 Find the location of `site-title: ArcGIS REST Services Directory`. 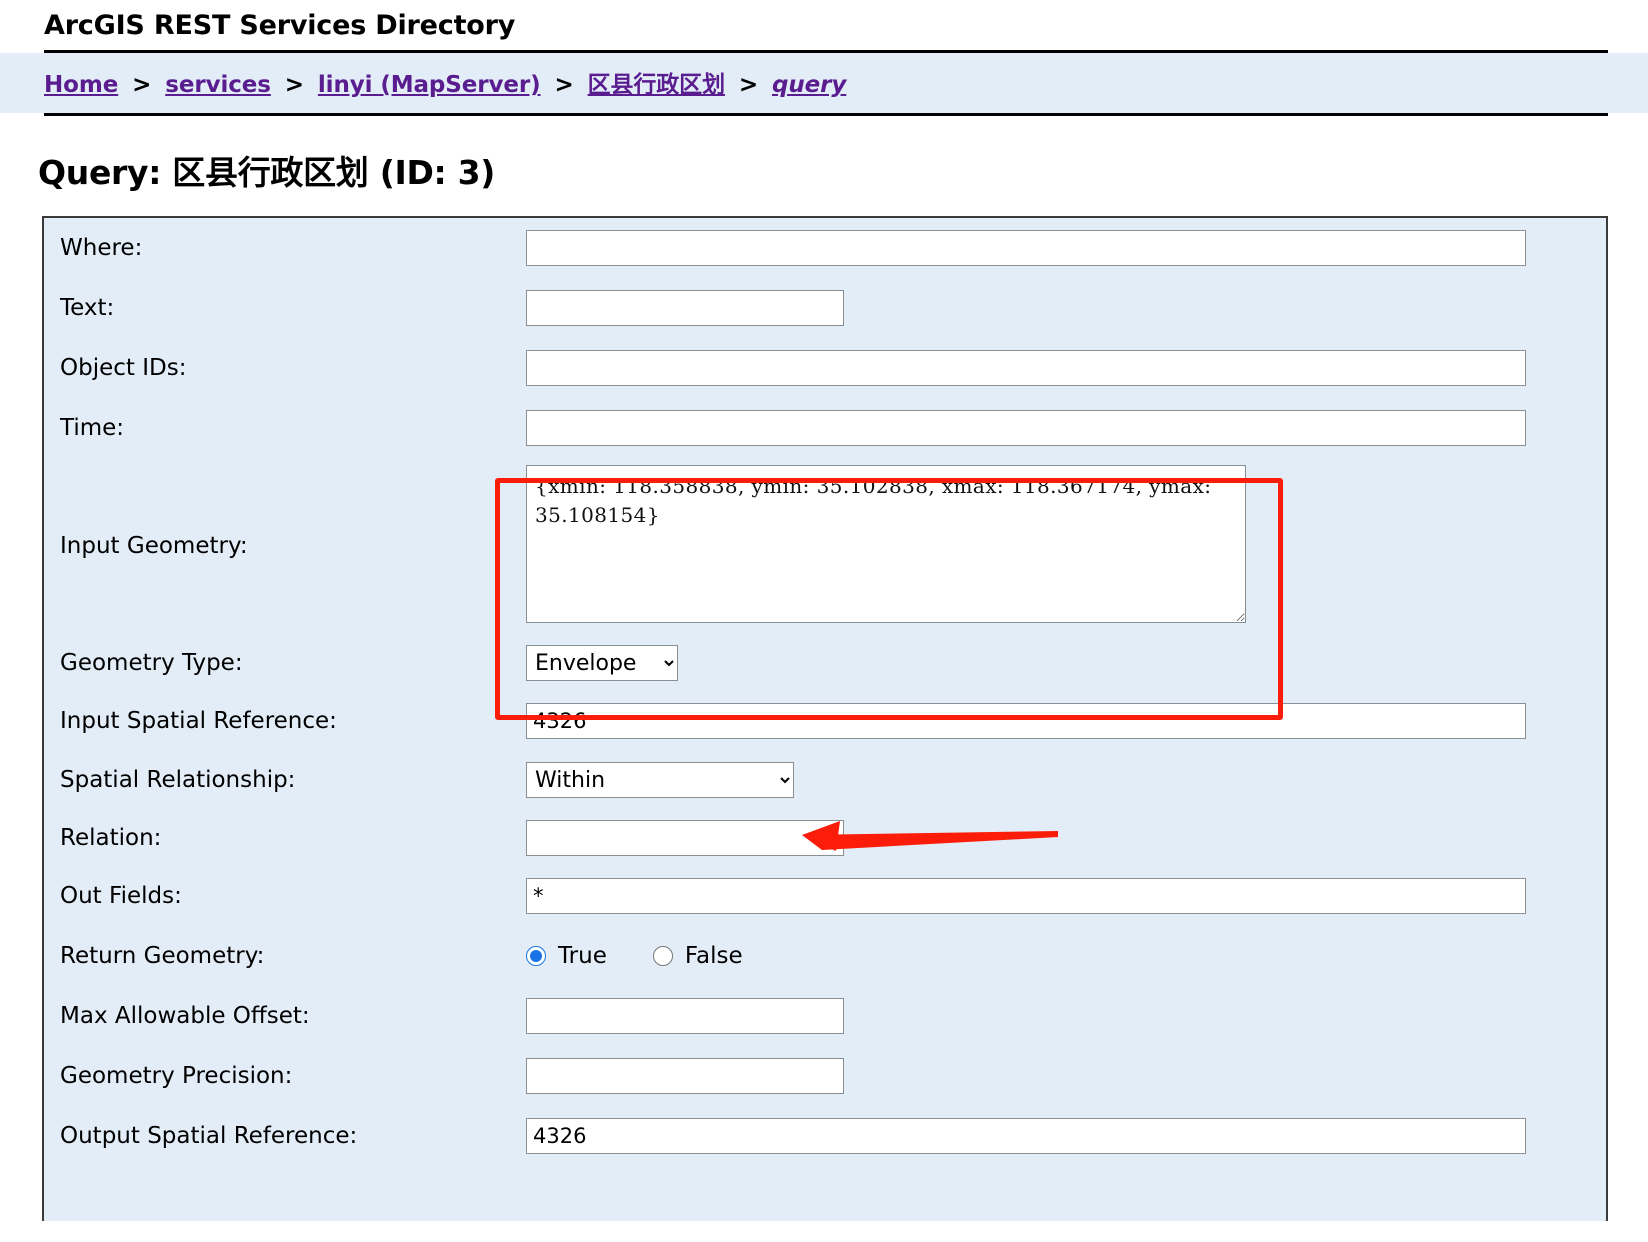

site-title: ArcGIS REST Services Directory is located at coordinates (280, 25).